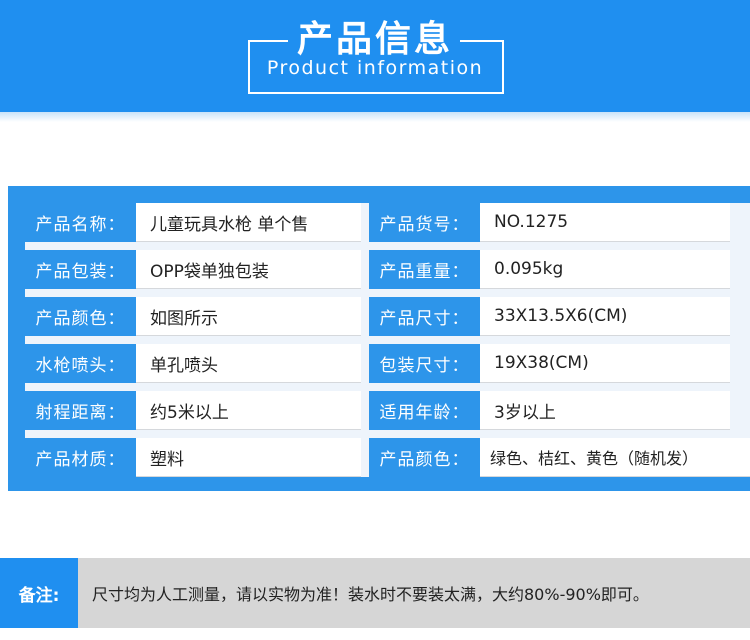 This screenshot has height=640, width=750. Describe the element at coordinates (80, 316) in the screenshot. I see `spec-label-color: 产品颜色：` at that location.